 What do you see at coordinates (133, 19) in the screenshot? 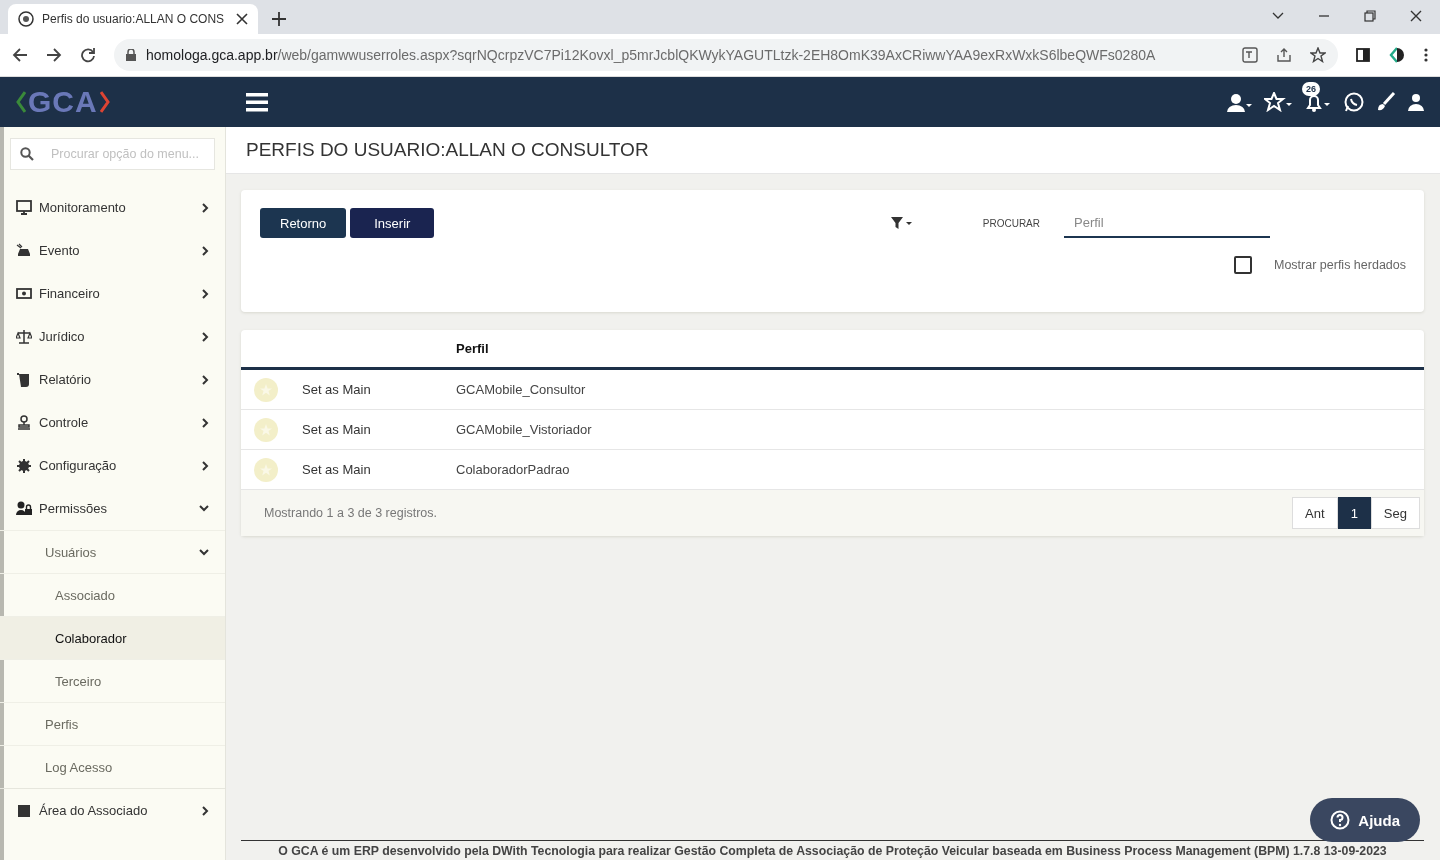
I see `browser-tab: Perfis do usuario:ALLAN O CONS` at bounding box center [133, 19].